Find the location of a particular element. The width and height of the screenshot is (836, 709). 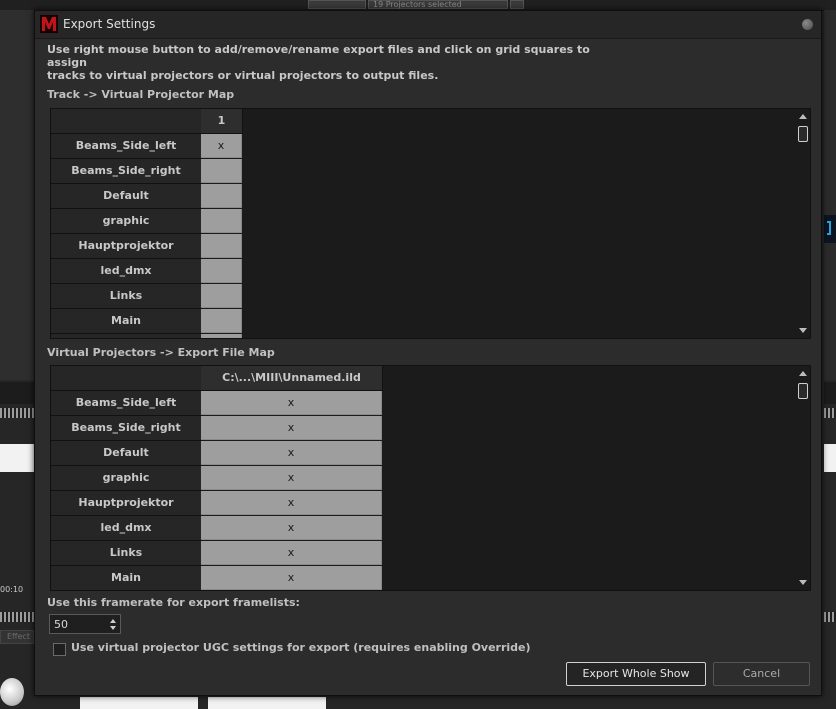

close-icon is located at coordinates (807, 24).